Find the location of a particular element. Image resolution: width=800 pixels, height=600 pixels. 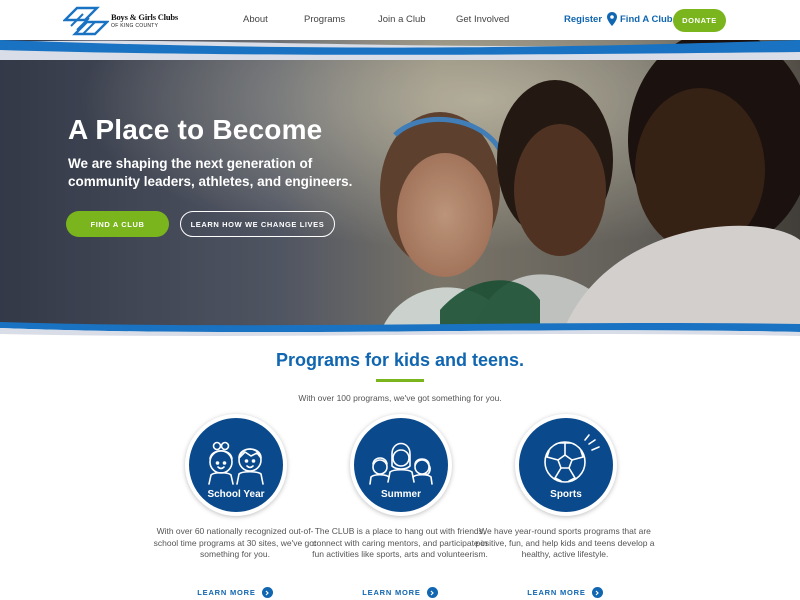

logo: Boys & Girls Clubs OF KING COUNTY is located at coordinates (130, 21).